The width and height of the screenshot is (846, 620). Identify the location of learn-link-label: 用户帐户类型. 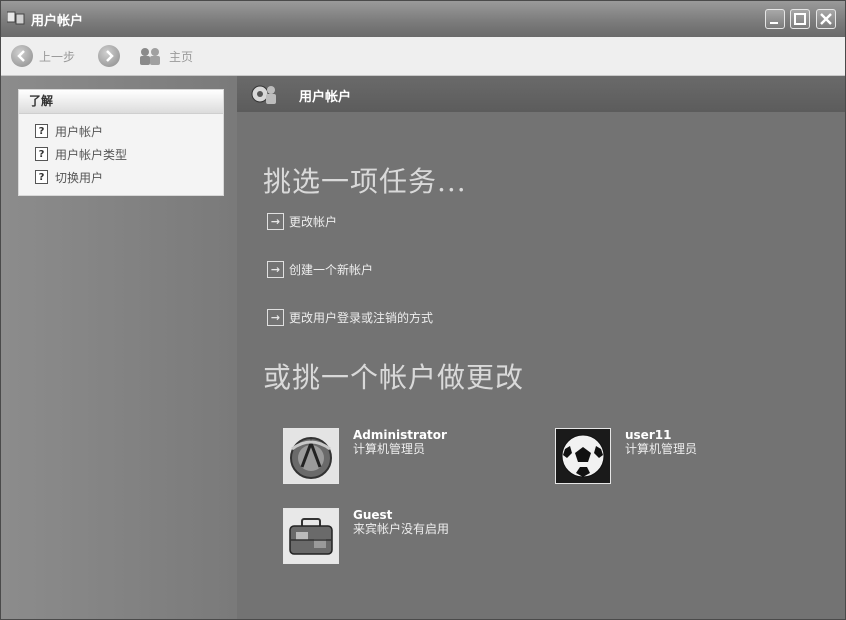
(91, 154).